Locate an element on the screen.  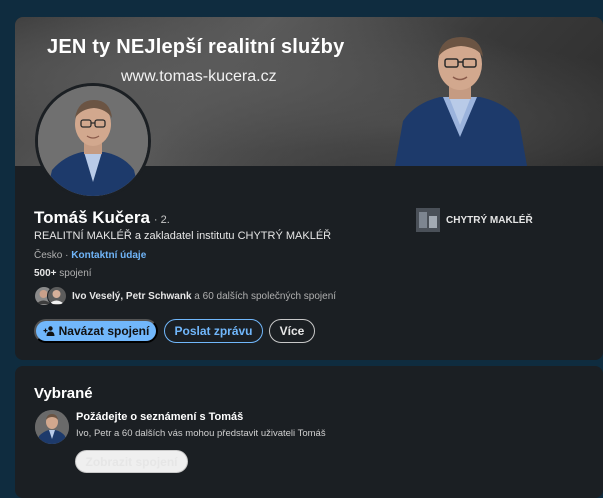
profile-location: Česko is located at coordinates (48, 255).